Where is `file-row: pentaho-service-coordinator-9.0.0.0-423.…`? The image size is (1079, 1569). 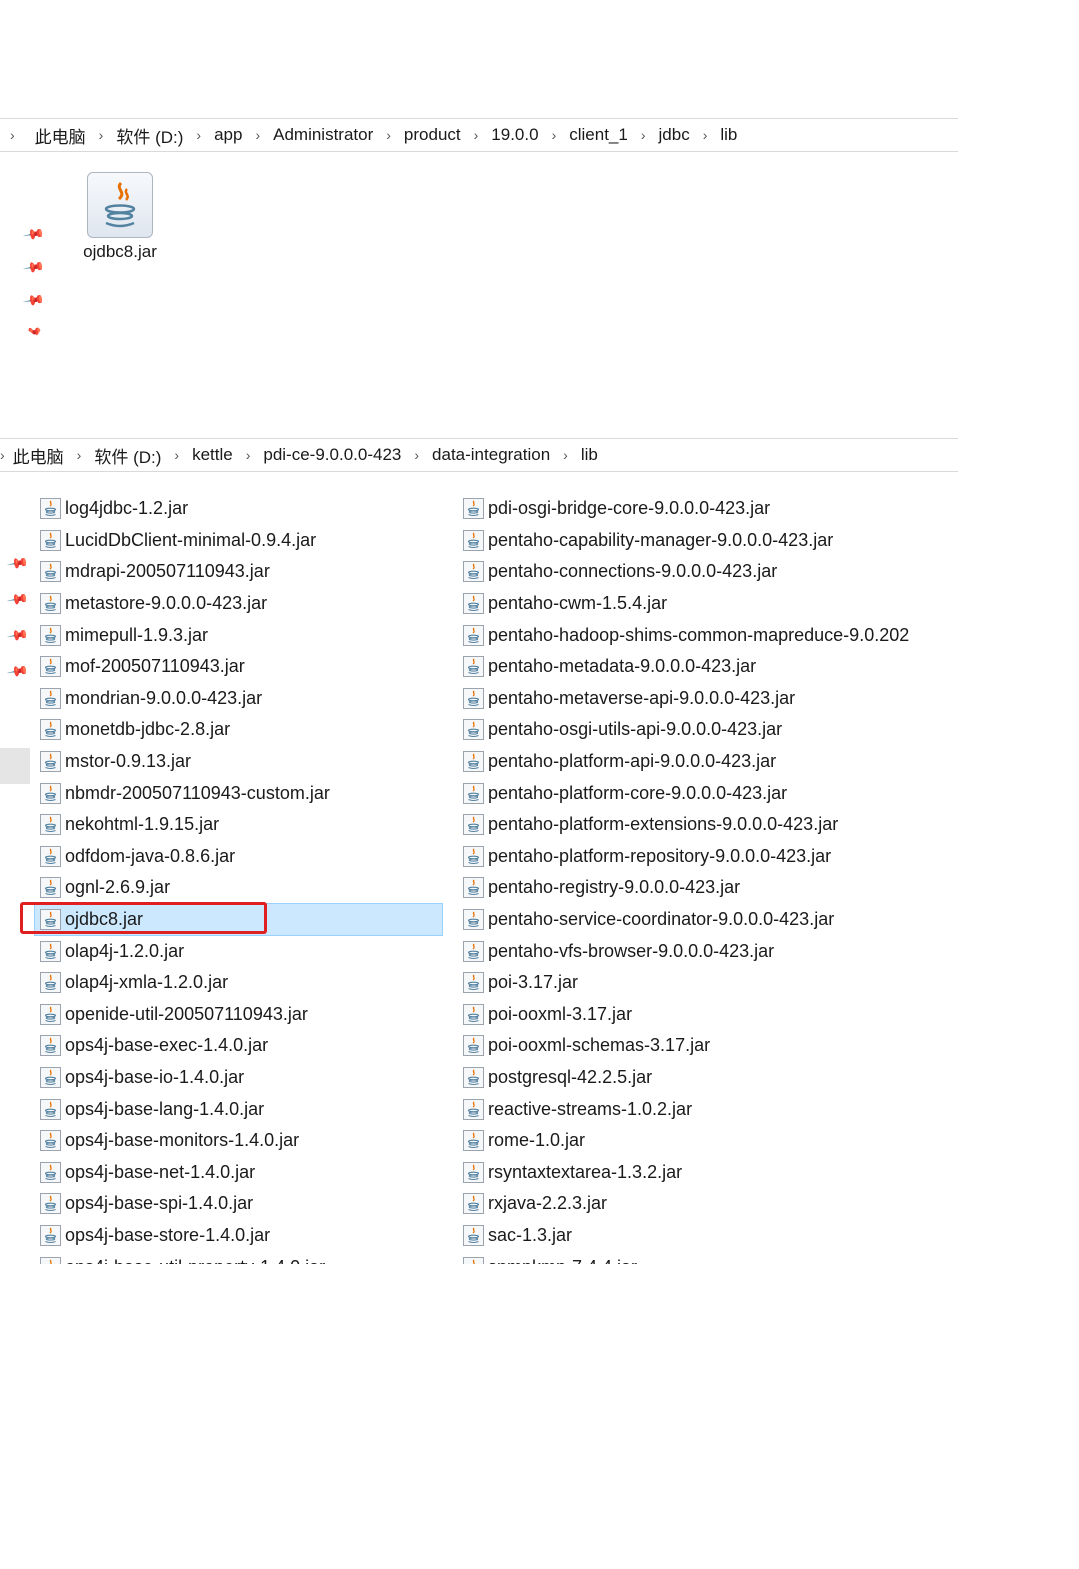
file-row: pentaho-service-coordinator-9.0.0.0-423.… is located at coordinates (711, 920).